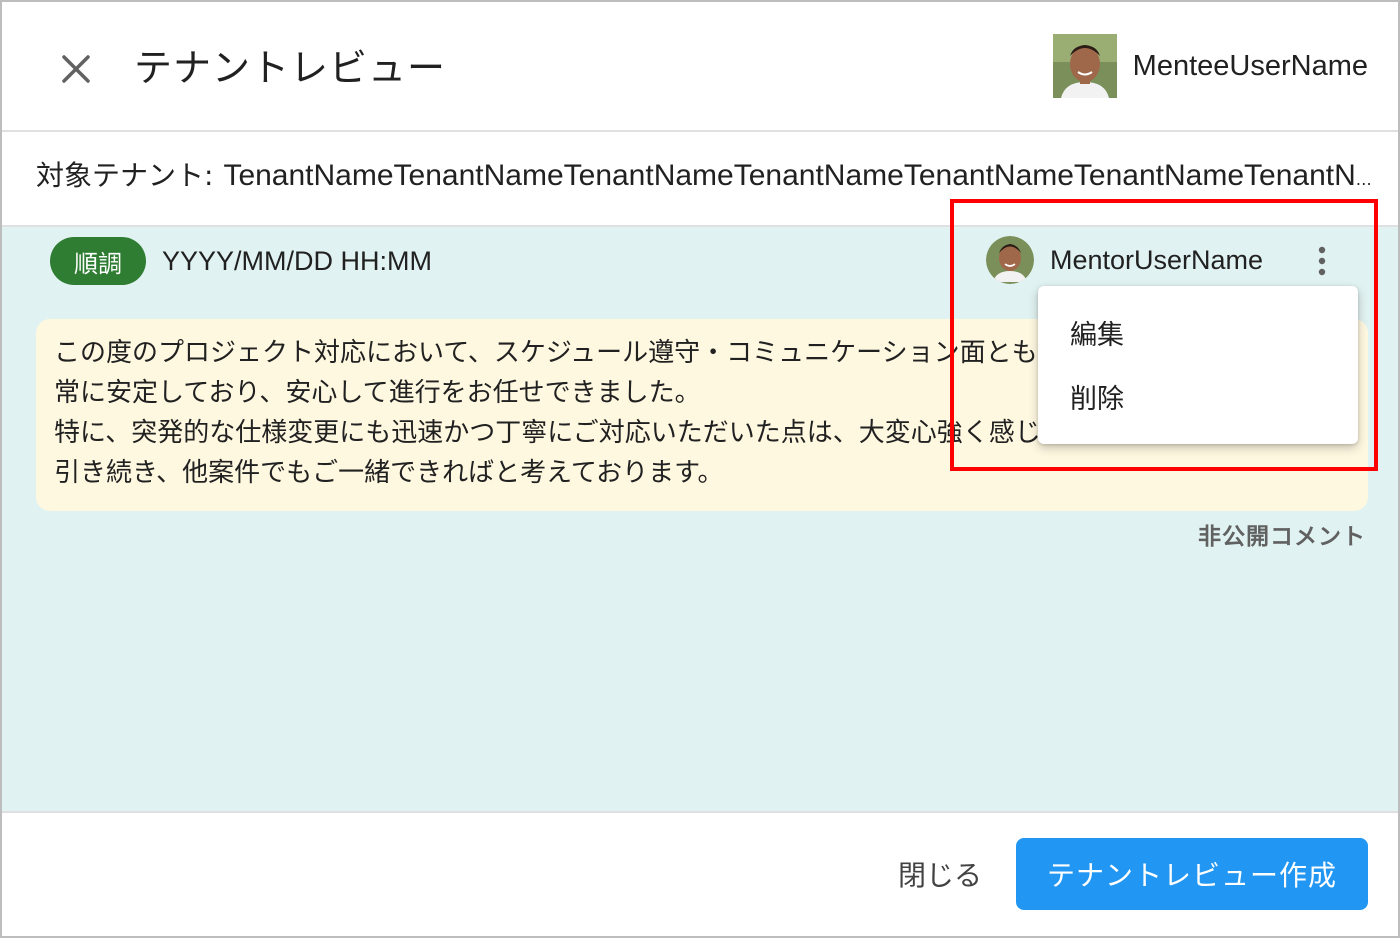 This screenshot has height=938, width=1400. What do you see at coordinates (389, 473) in the screenshot?
I see `comment-line: 引き続き、他案件でもご一緒できればと考えております。` at bounding box center [389, 473].